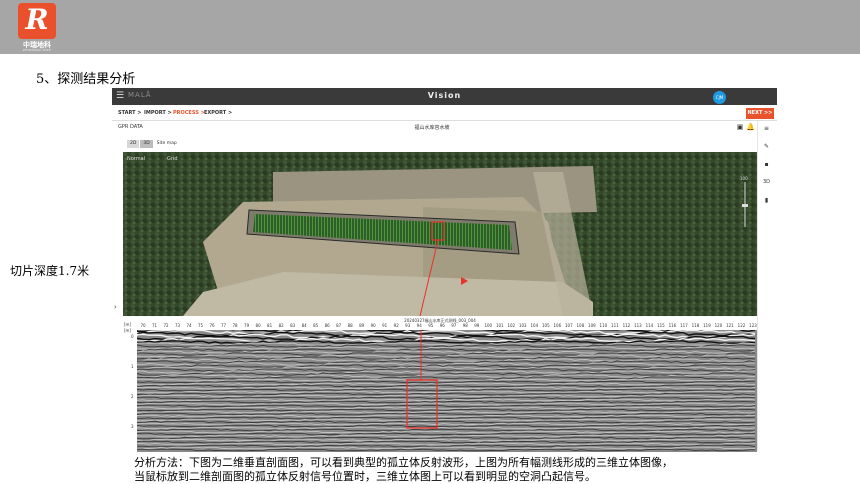 The height and width of the screenshot is (484, 860). I want to click on x-tick-label: 110, so click(603, 325).